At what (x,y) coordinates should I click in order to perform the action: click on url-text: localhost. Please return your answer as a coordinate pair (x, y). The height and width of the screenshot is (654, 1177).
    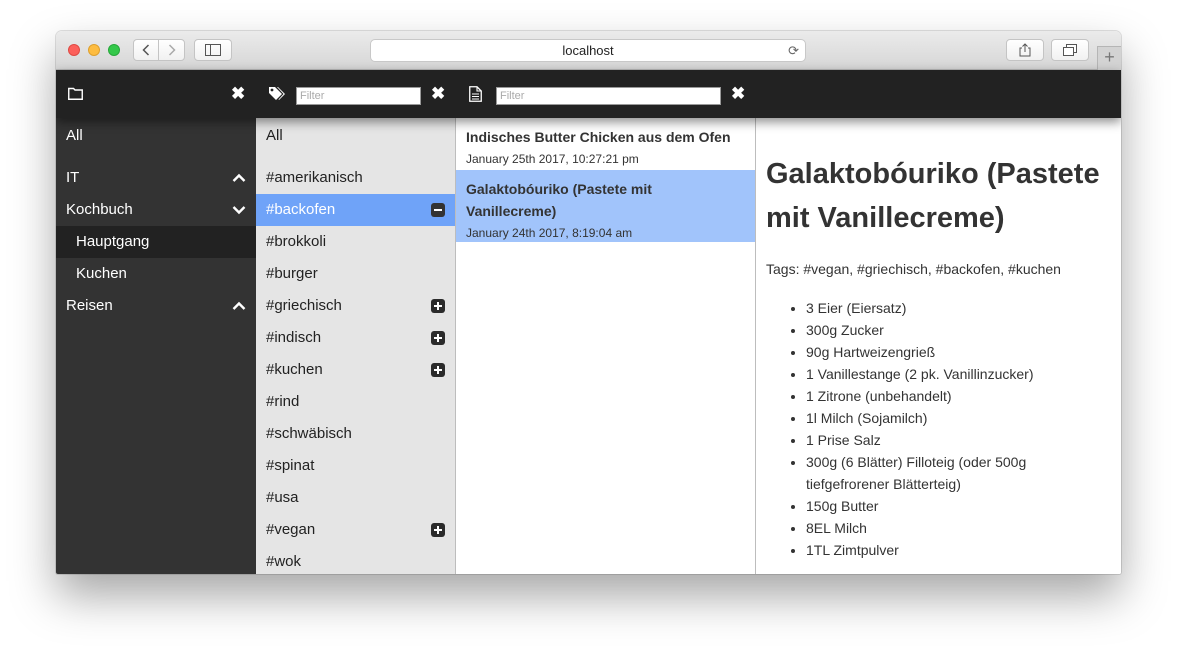
    Looking at the image, I should click on (588, 50).